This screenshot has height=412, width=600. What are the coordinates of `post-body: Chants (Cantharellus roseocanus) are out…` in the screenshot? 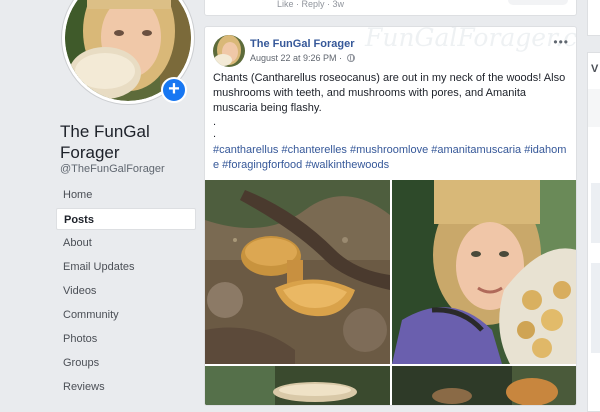 It's located at (389, 93).